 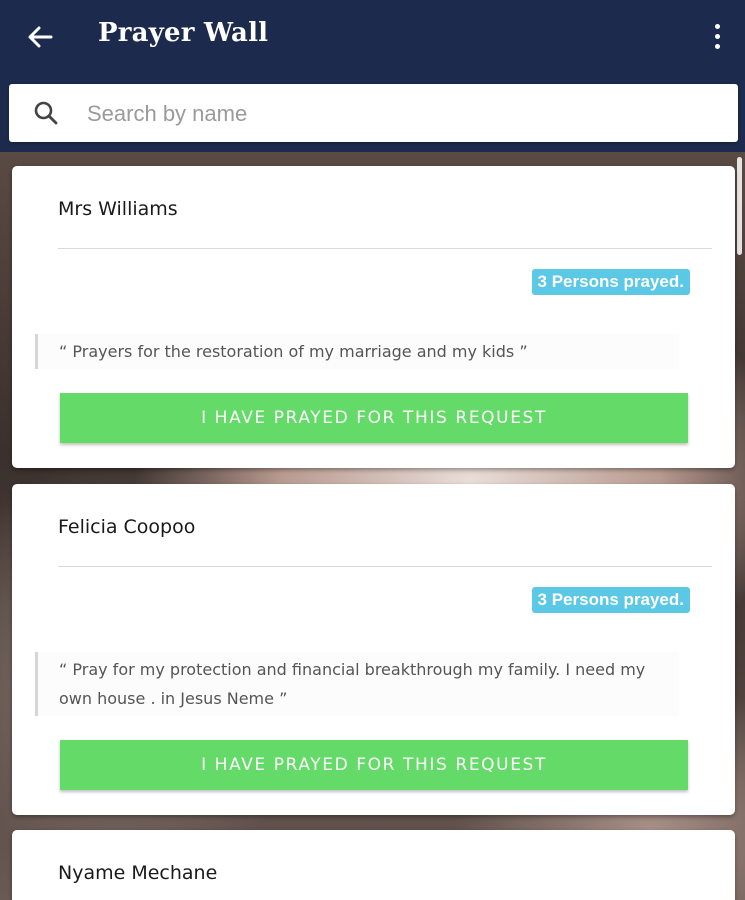 I want to click on requester-name: Felicia Coopoo, so click(x=127, y=527).